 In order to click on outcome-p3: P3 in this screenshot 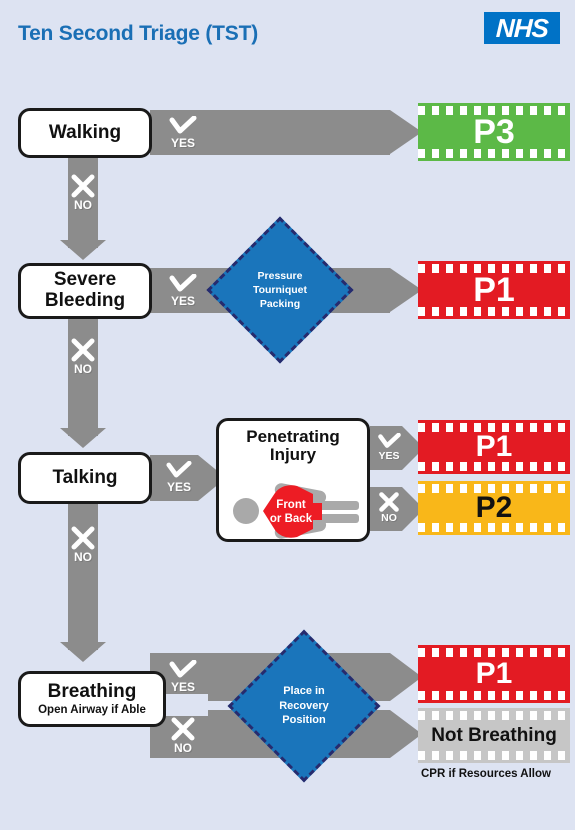, I will do `click(494, 132)`.